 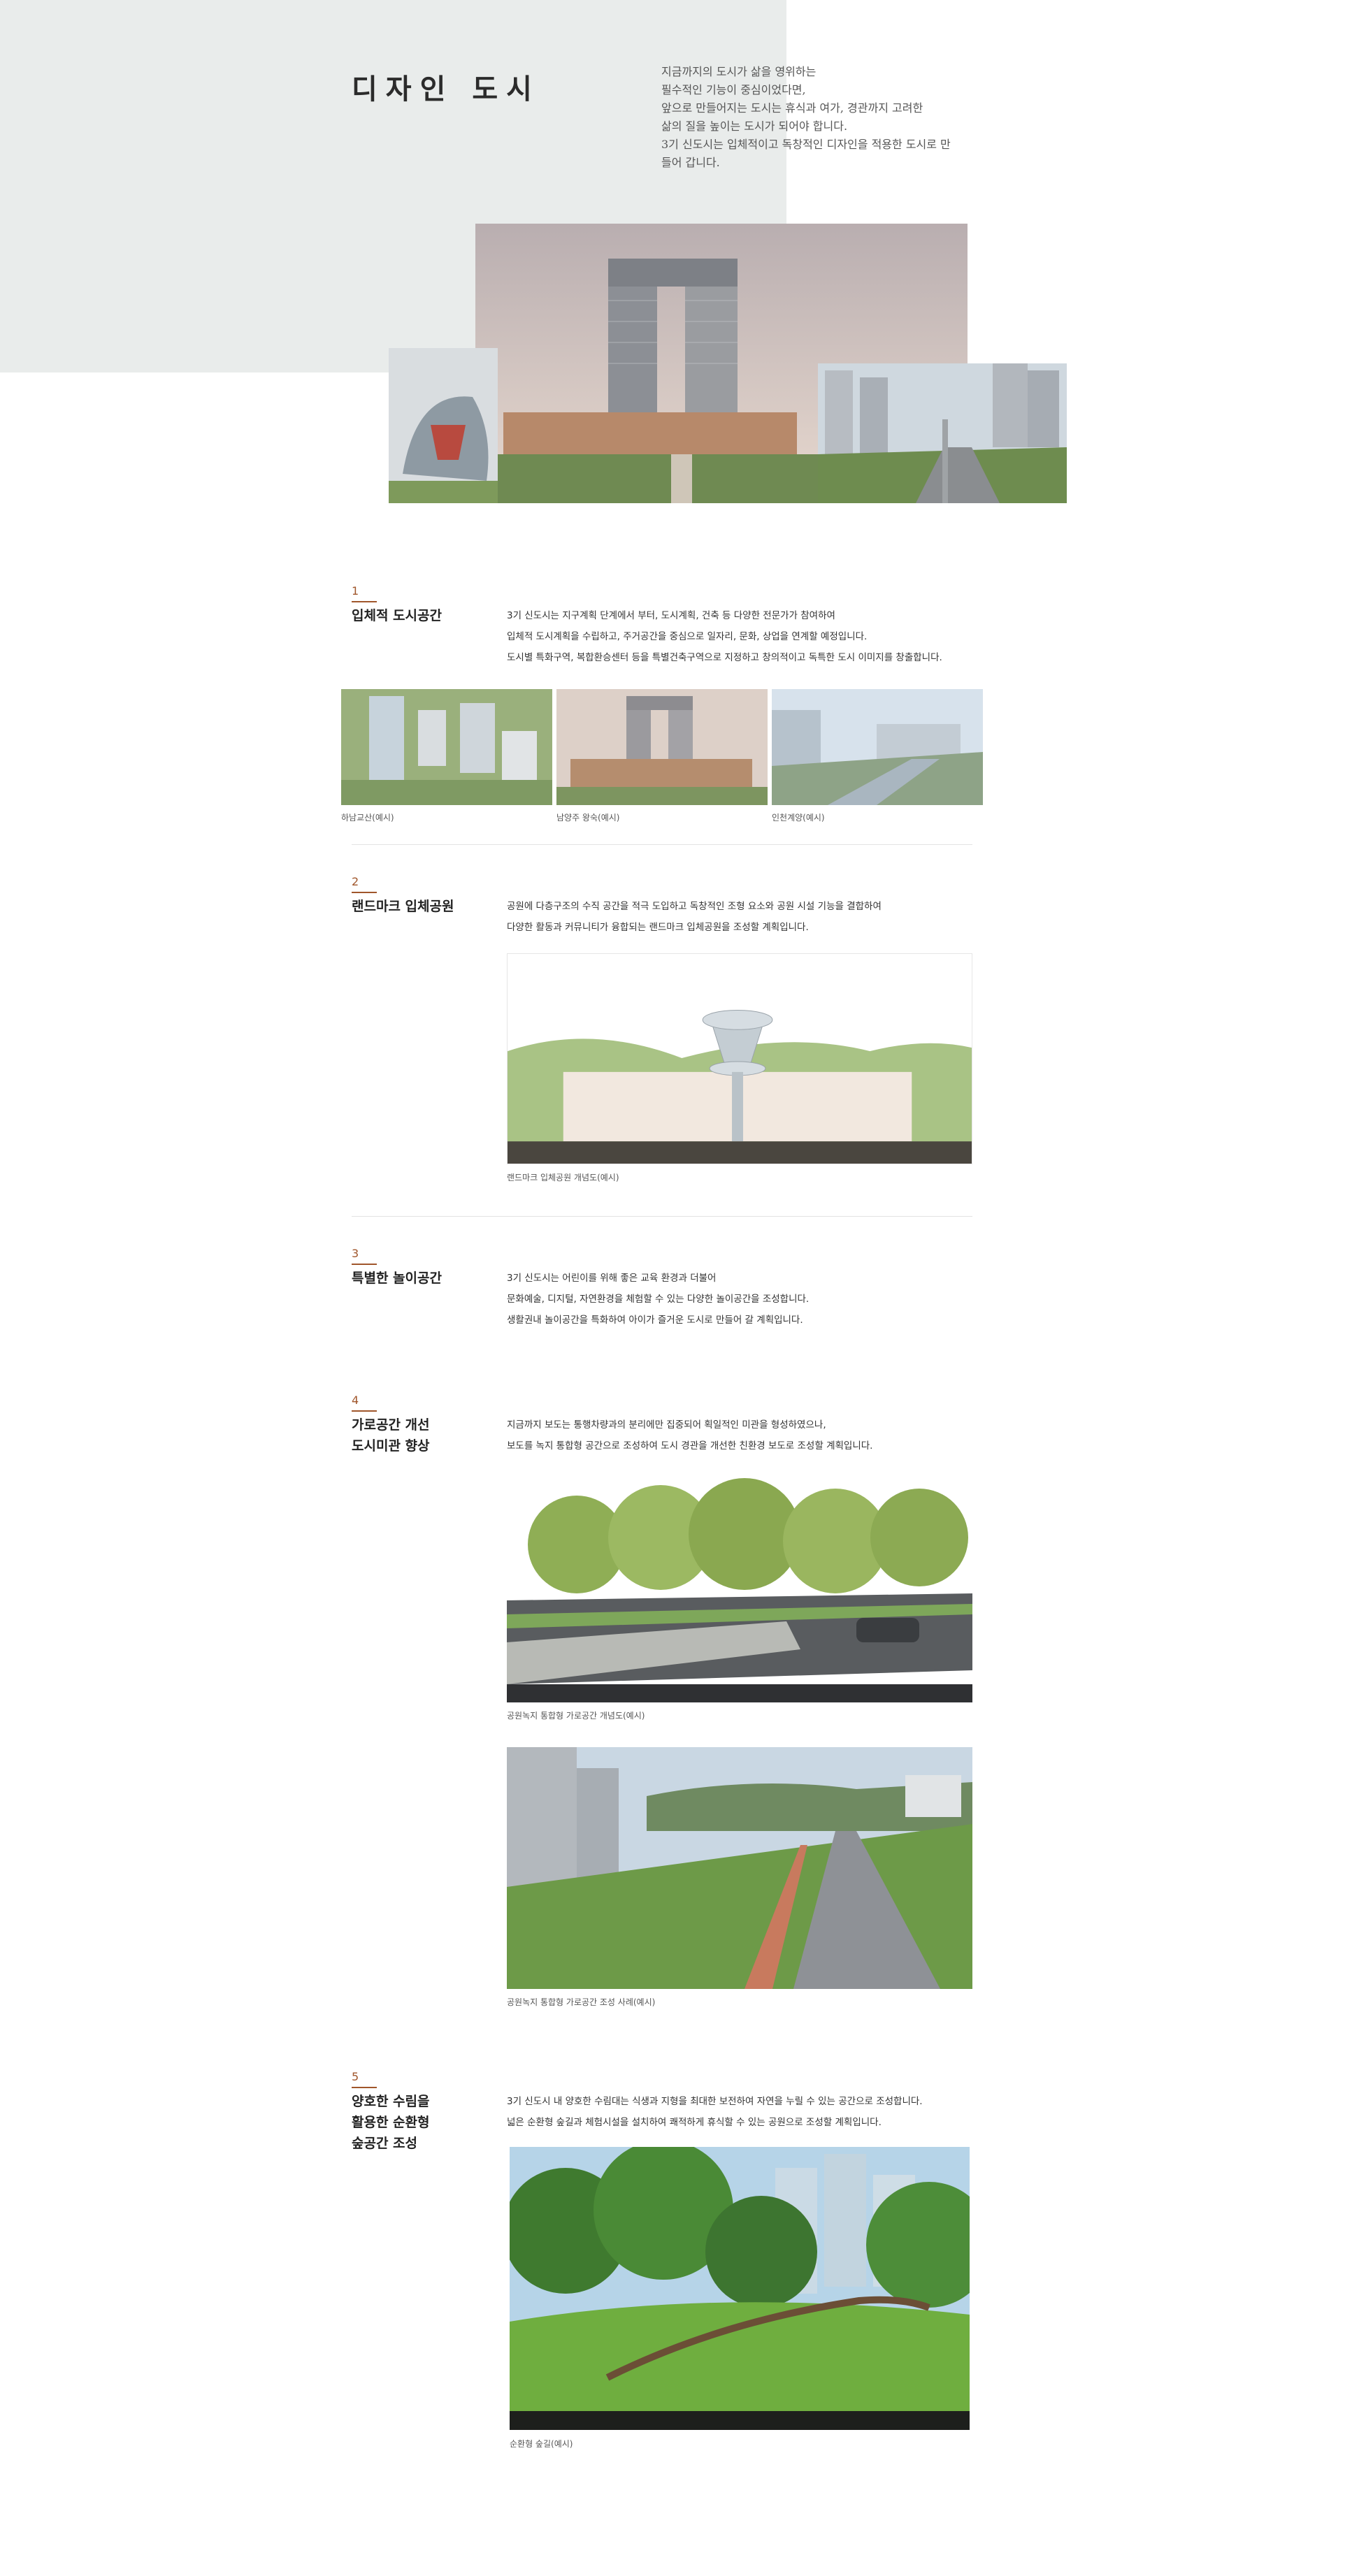 I want to click on section-2-image-park-diagram, so click(x=739, y=1058).